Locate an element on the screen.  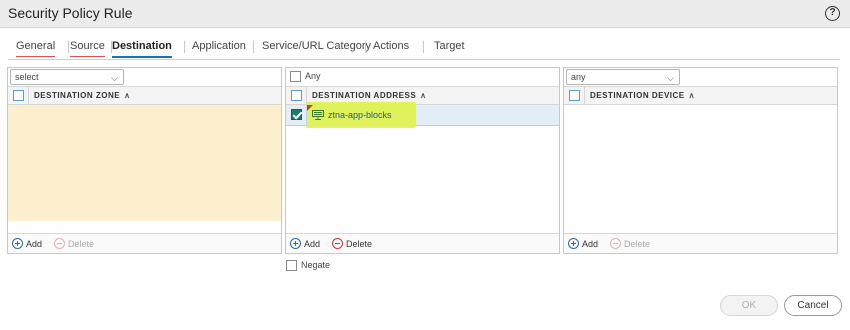
tab-target: Target is located at coordinates (449, 48).